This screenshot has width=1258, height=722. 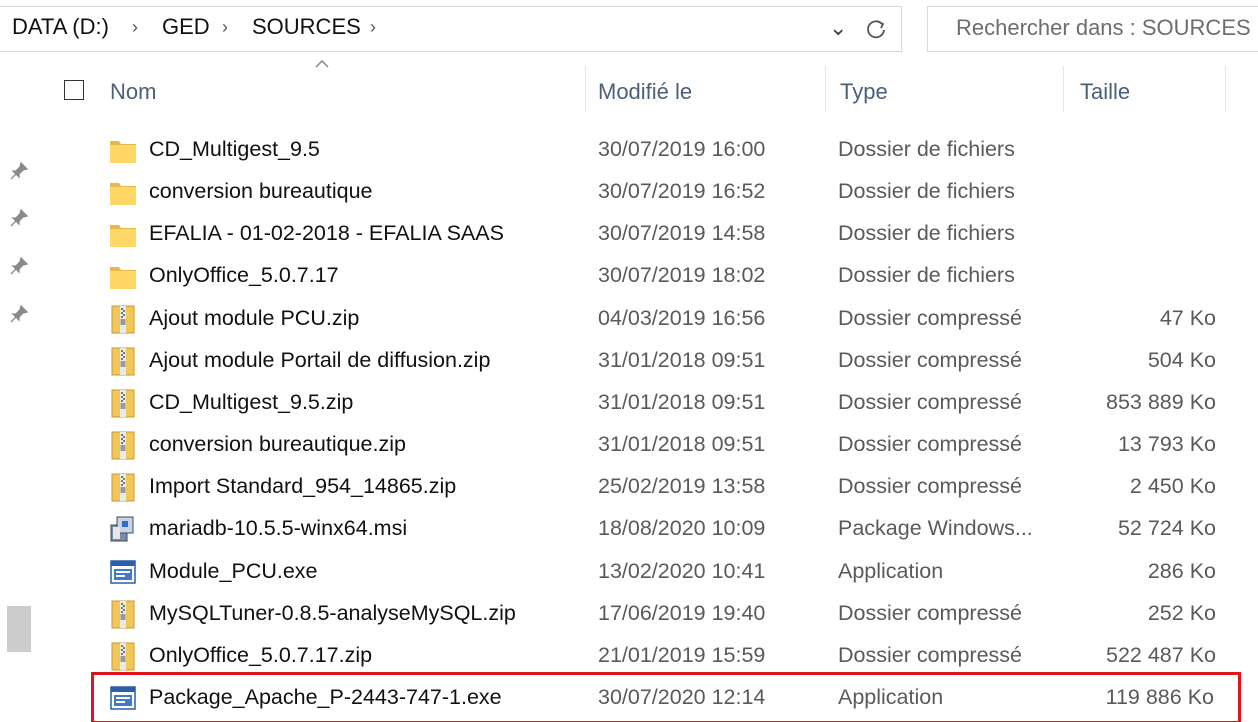 What do you see at coordinates (303, 486) in the screenshot?
I see `file-name: Import Standard_954_14865.zip` at bounding box center [303, 486].